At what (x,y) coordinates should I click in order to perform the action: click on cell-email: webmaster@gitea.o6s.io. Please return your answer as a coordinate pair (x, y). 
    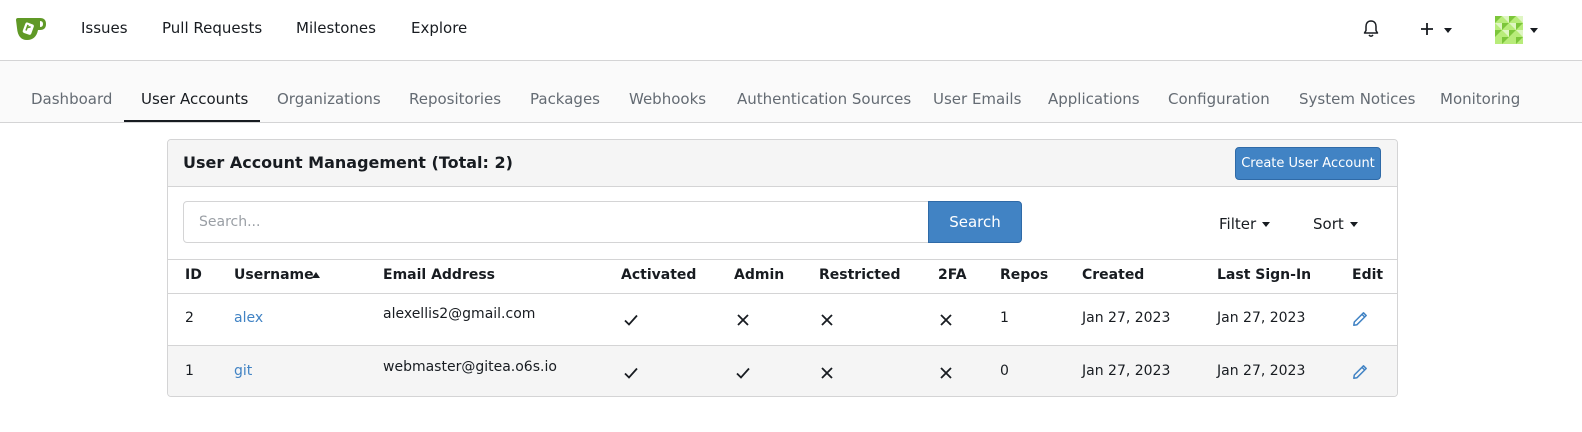
    Looking at the image, I should click on (470, 367).